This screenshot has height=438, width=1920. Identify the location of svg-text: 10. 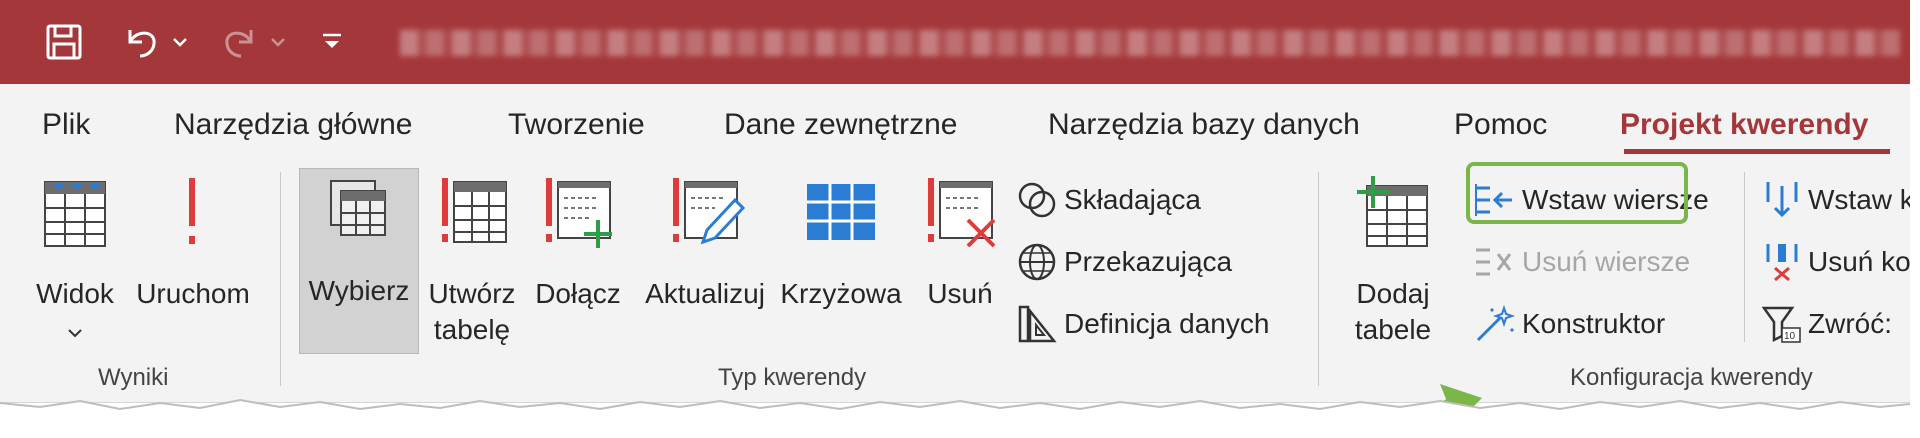
(1790, 336).